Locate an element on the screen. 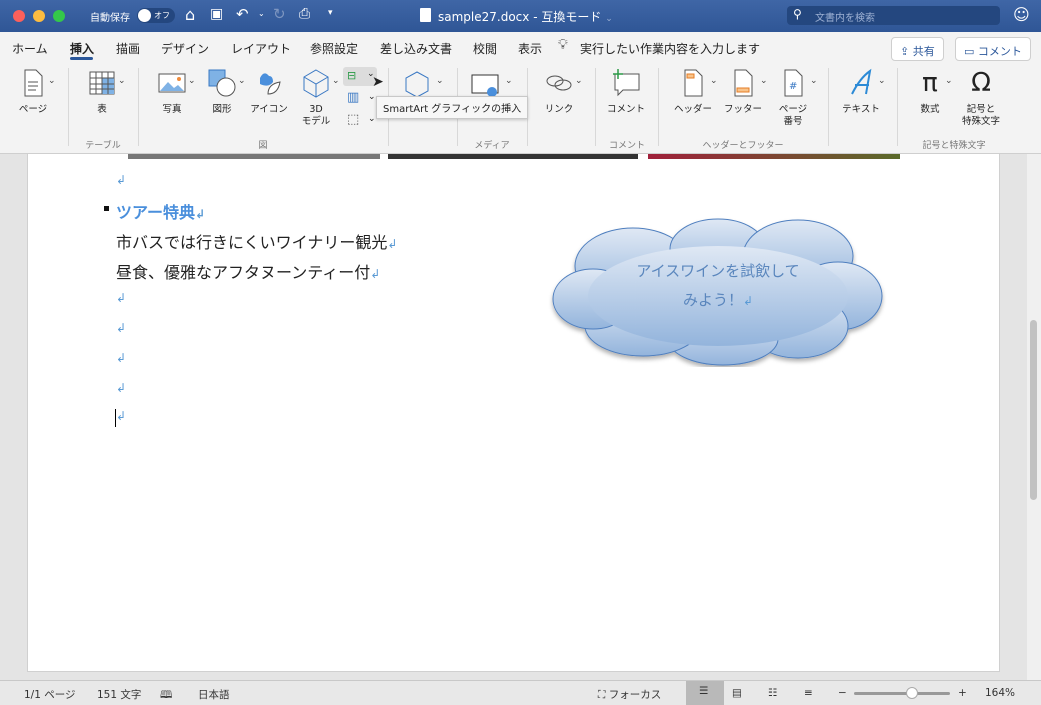  outline-view-icon: ☷ is located at coordinates (772, 693).